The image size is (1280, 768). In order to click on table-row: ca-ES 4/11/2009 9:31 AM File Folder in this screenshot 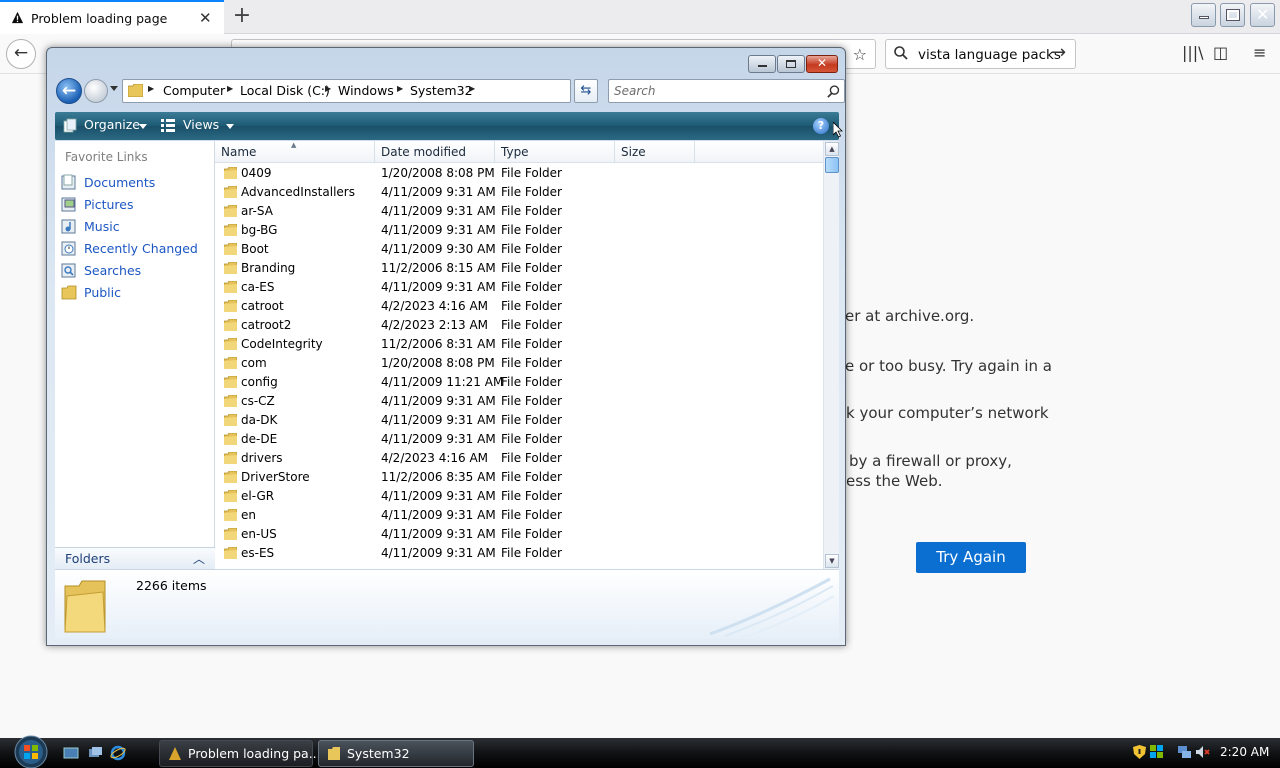, I will do `click(519, 287)`.